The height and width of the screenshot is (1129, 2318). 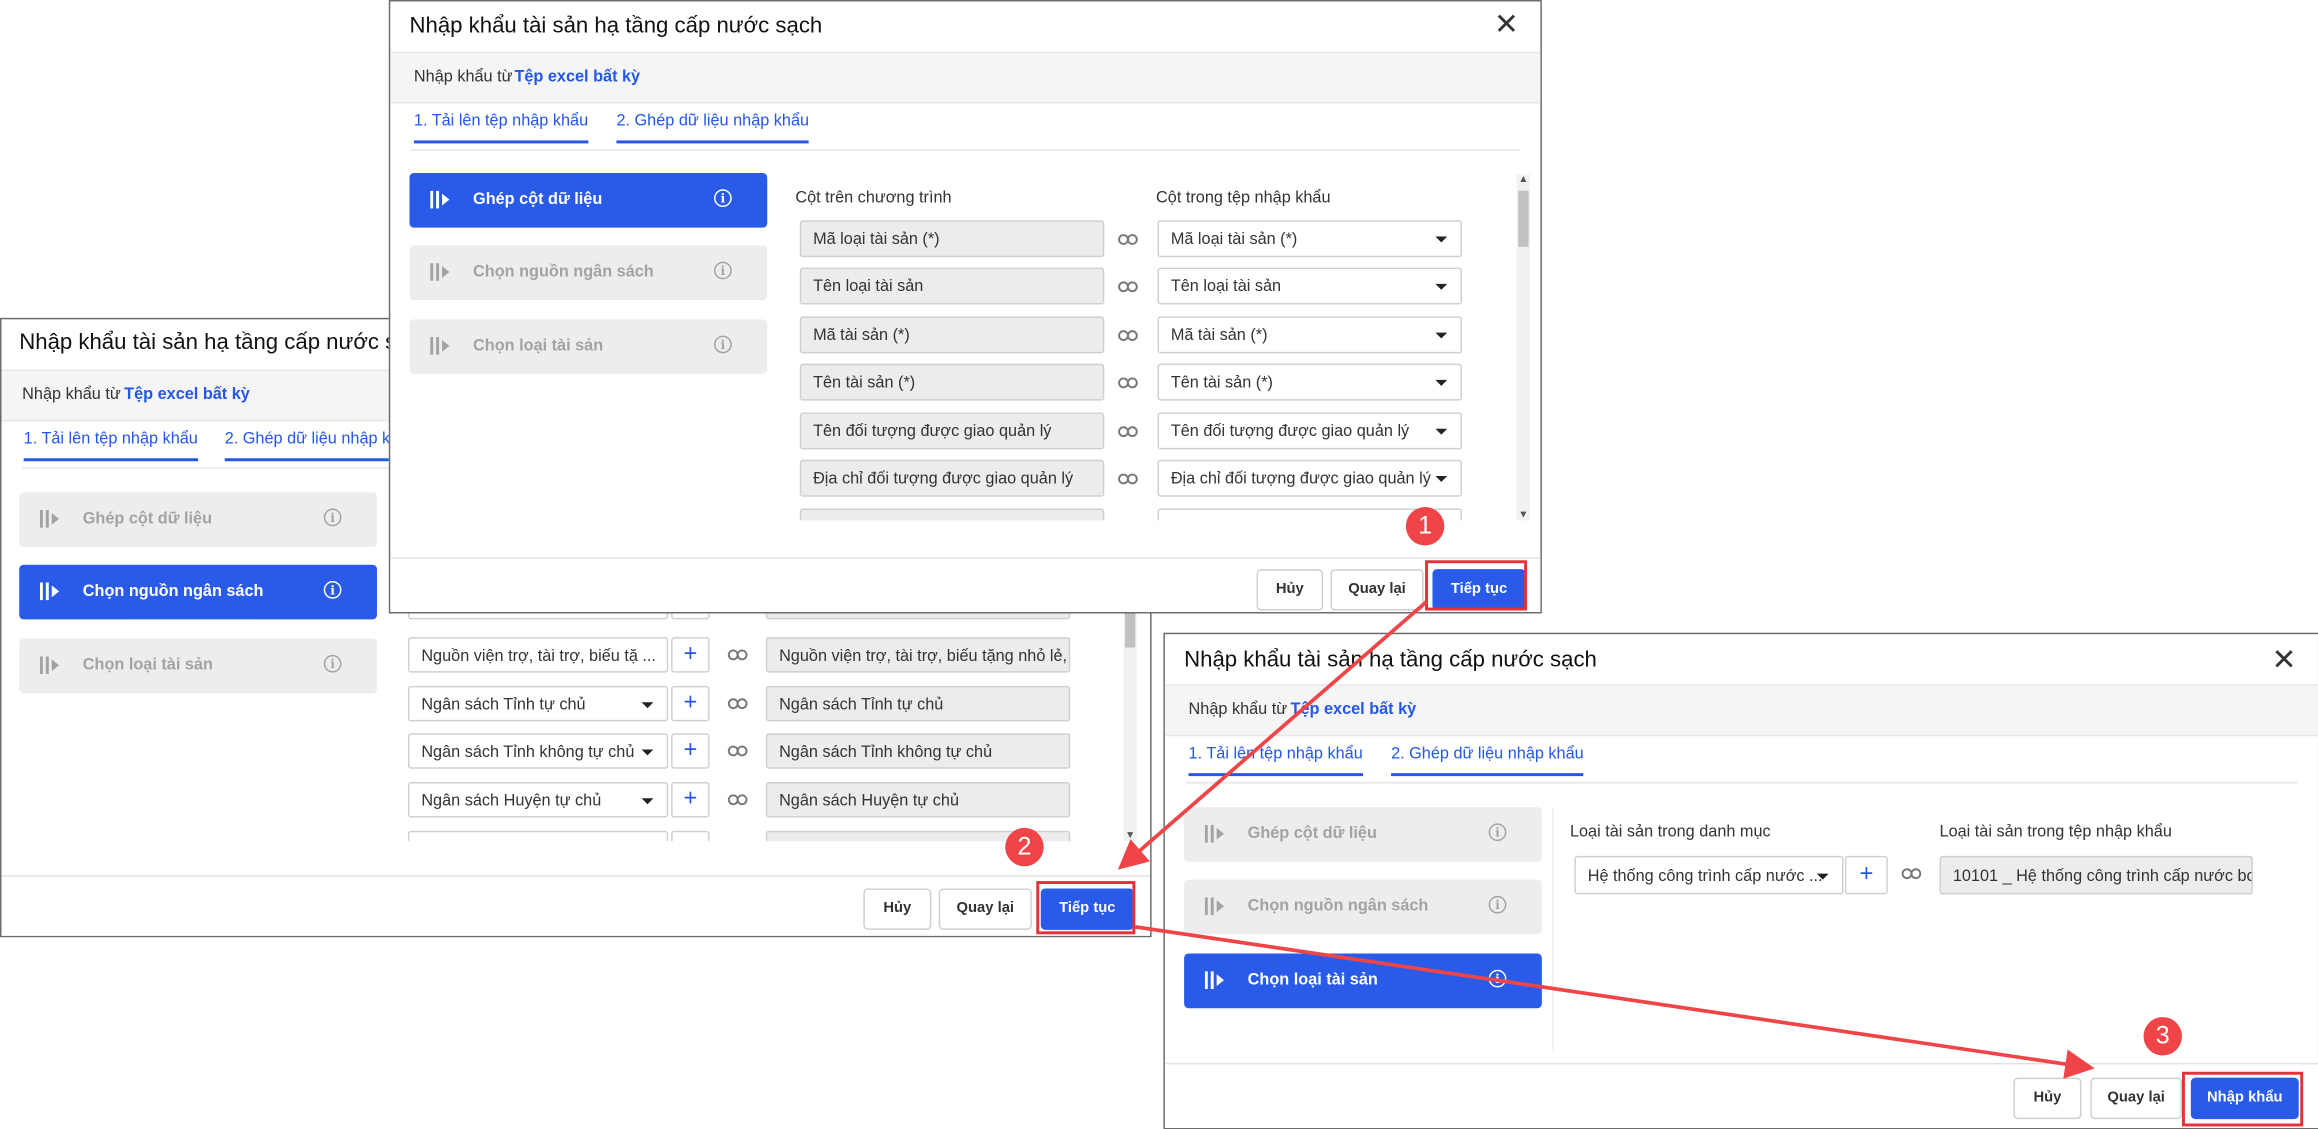 I want to click on callout-badge: 3, so click(x=2162, y=1036).